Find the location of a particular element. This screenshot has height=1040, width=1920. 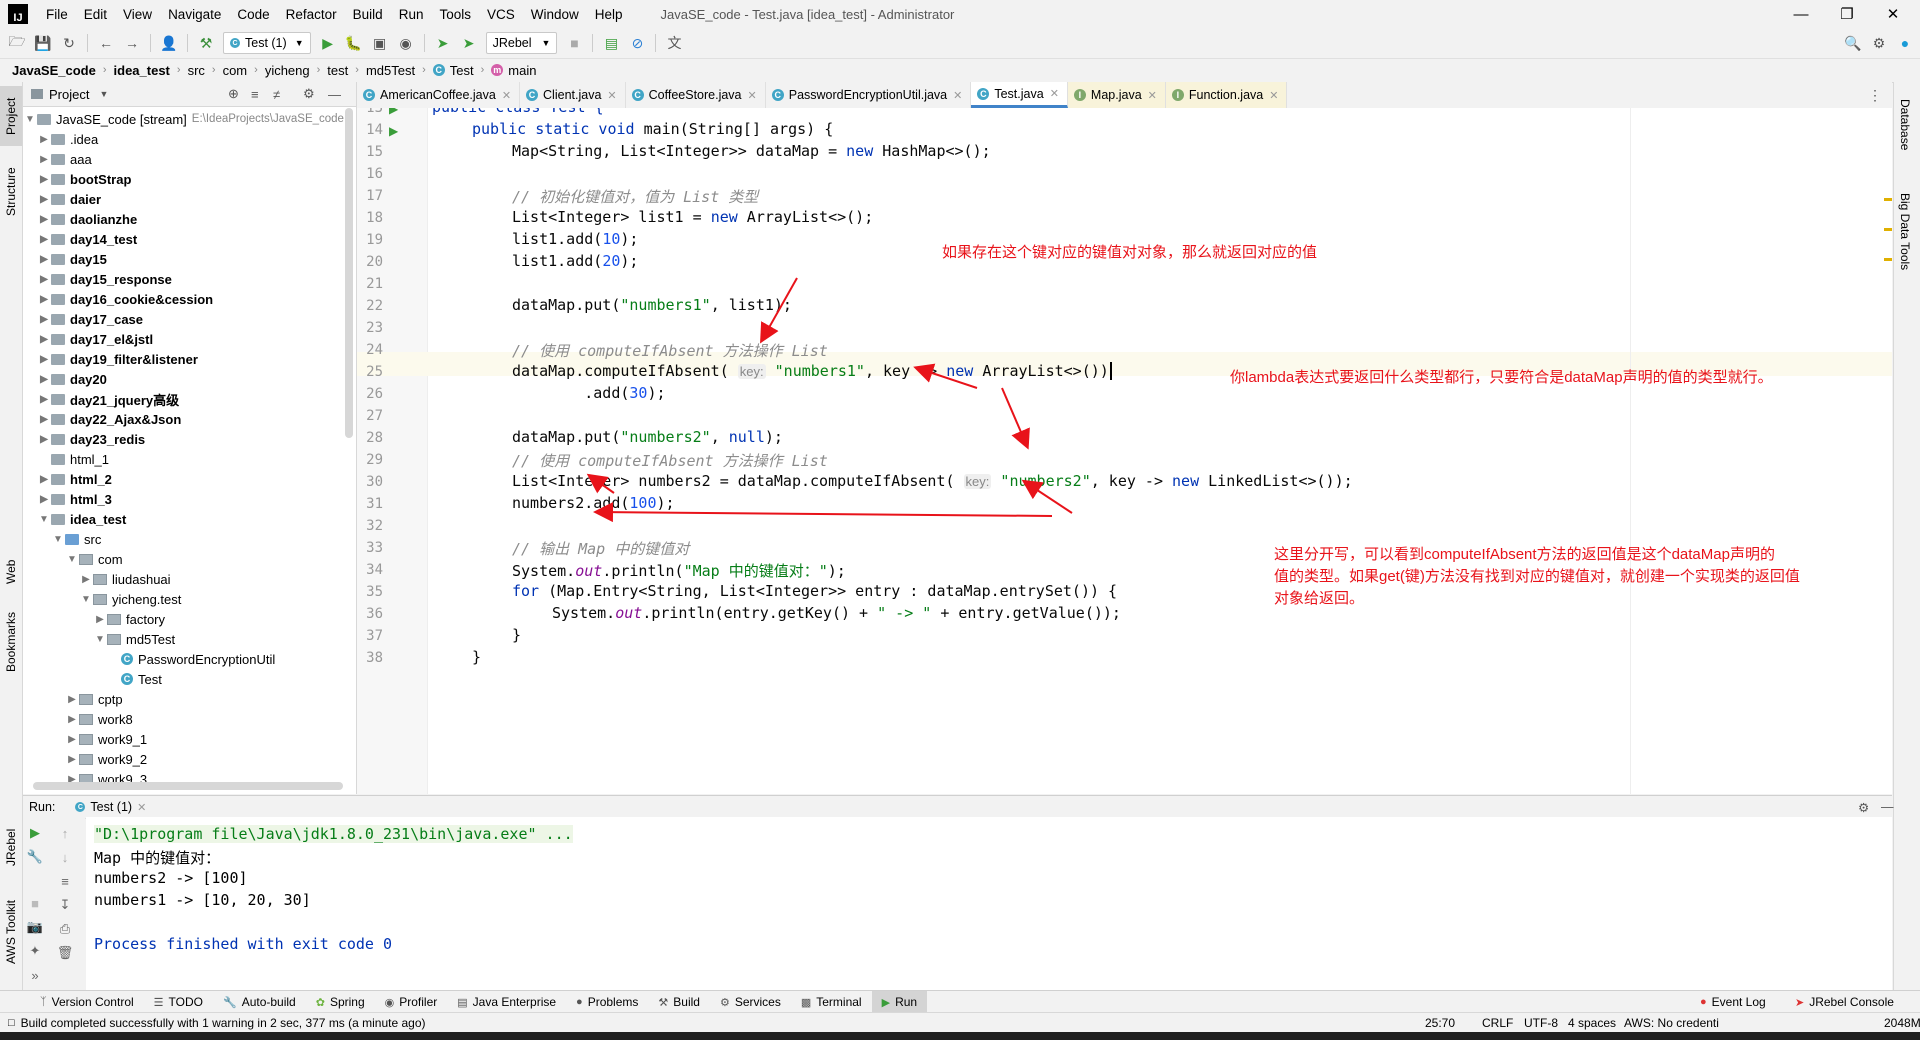

trash-icon: 🗑 is located at coordinates (65, 953).